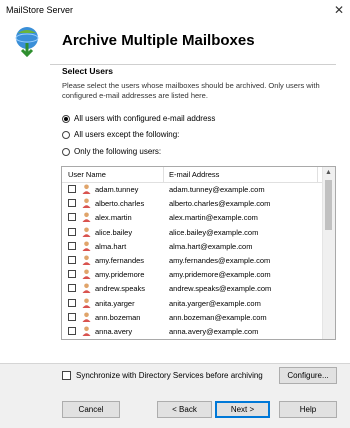 This screenshot has height=428, width=350. I want to click on radio-button-selected, so click(66, 118).